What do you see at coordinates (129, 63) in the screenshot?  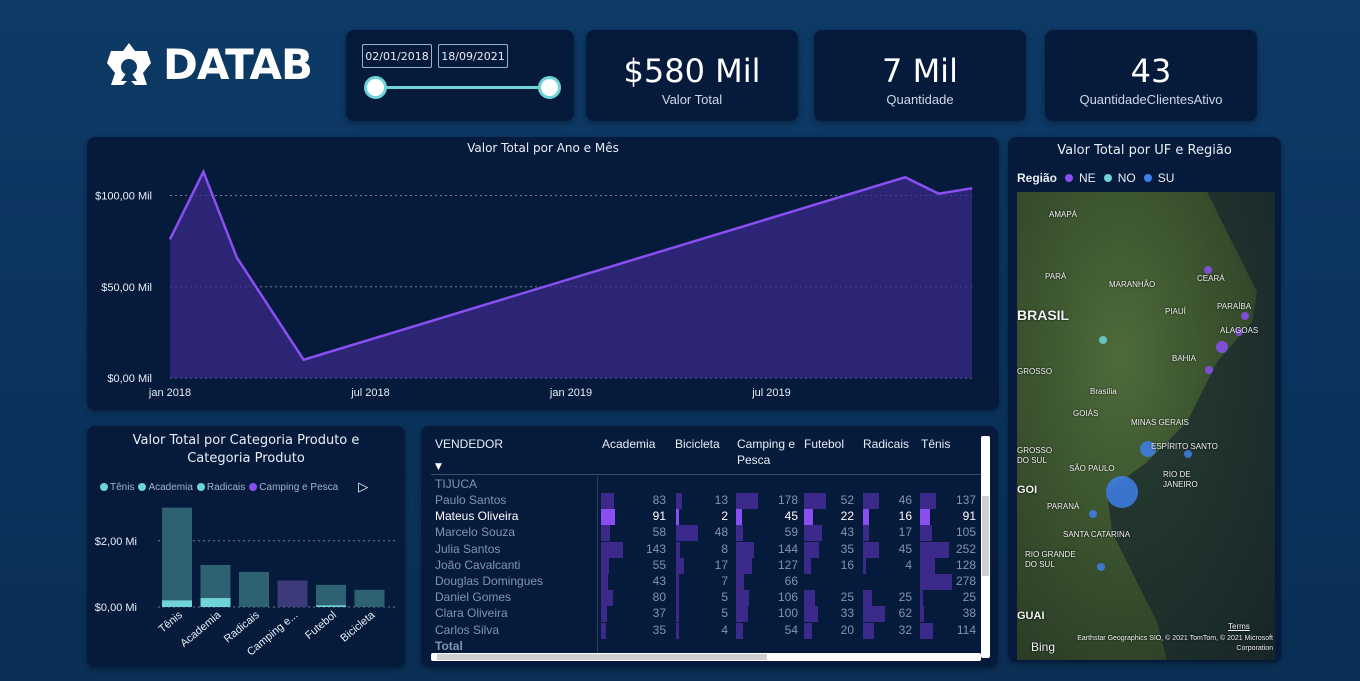 I see `datab-logo-icon` at bounding box center [129, 63].